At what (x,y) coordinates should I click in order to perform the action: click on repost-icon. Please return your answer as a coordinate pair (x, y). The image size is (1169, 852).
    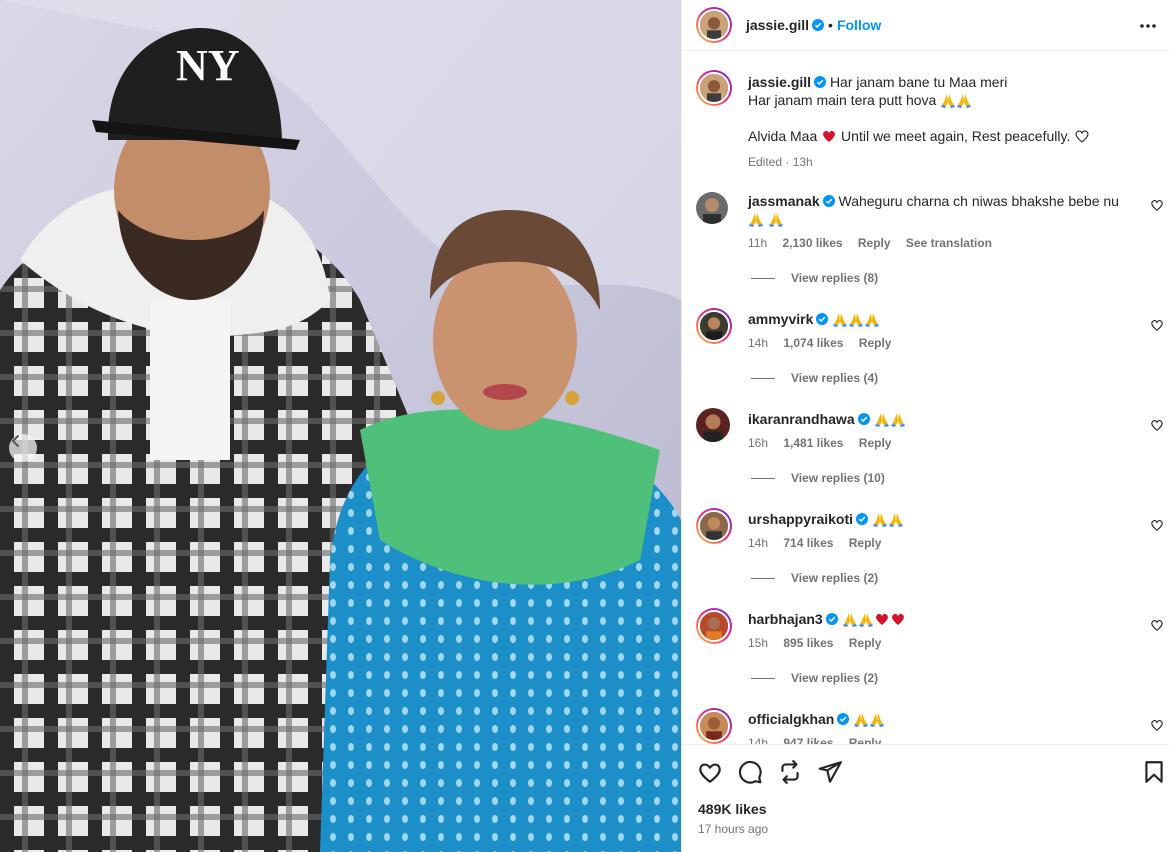
    Looking at the image, I should click on (790, 772).